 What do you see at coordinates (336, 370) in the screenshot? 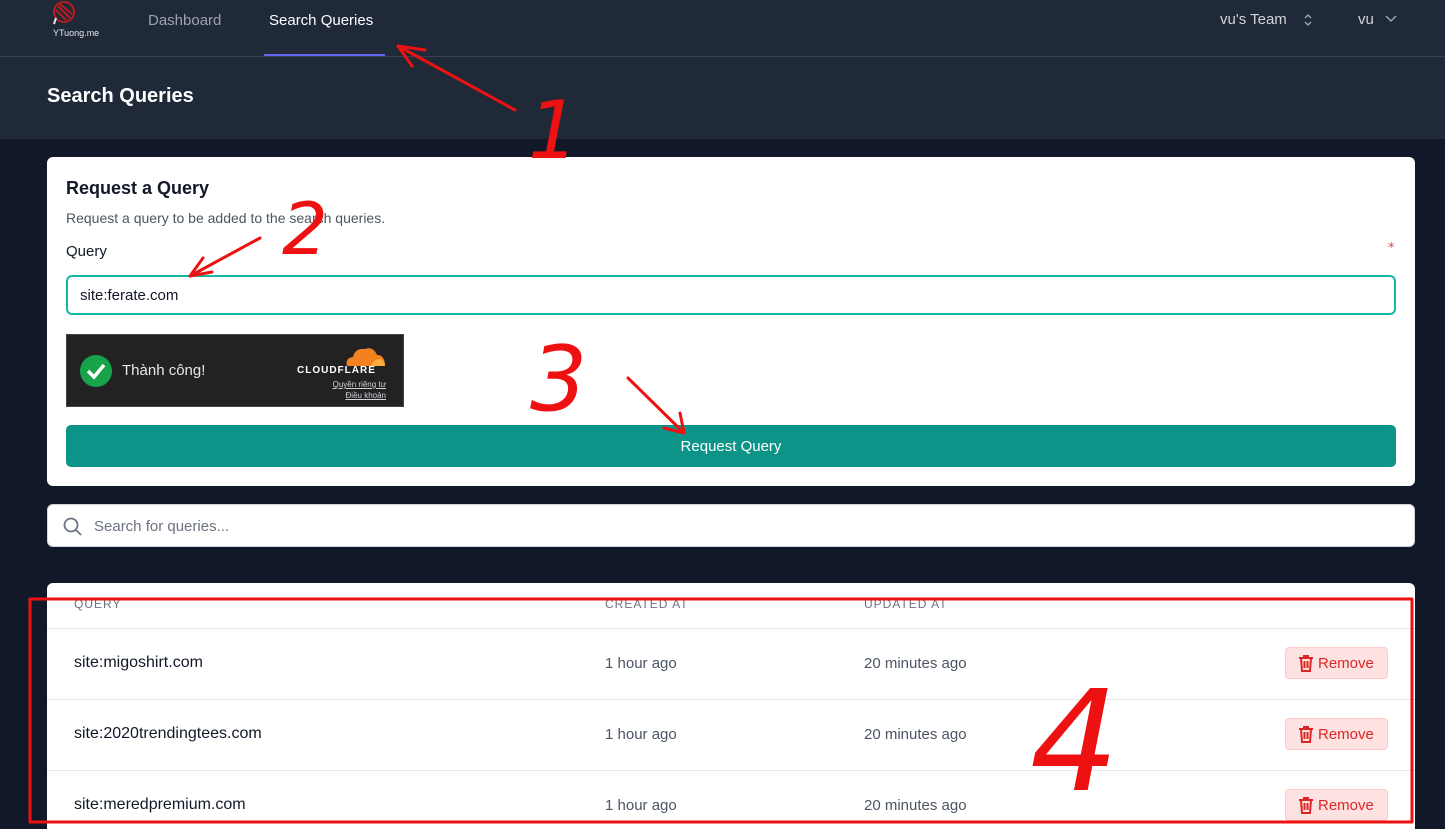
I see `cloudflare-brand: CLOUDFLARE` at bounding box center [336, 370].